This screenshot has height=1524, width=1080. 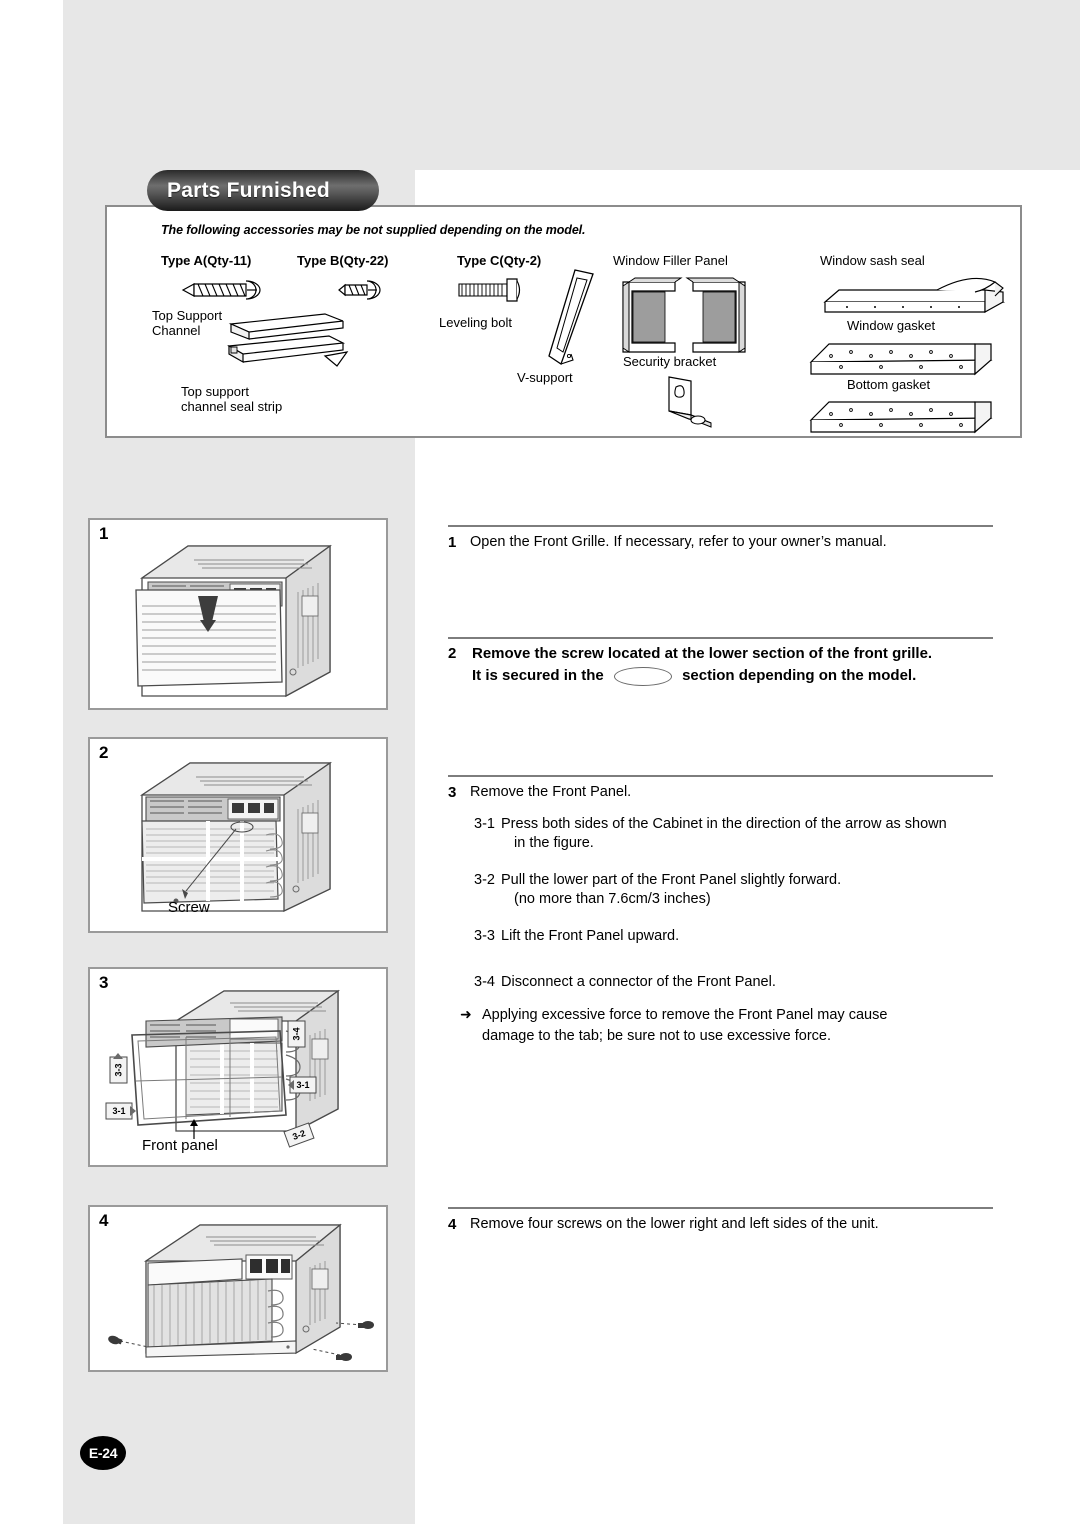 What do you see at coordinates (215, 391) in the screenshot?
I see `caption-top-support-strip-line1: Top support` at bounding box center [215, 391].